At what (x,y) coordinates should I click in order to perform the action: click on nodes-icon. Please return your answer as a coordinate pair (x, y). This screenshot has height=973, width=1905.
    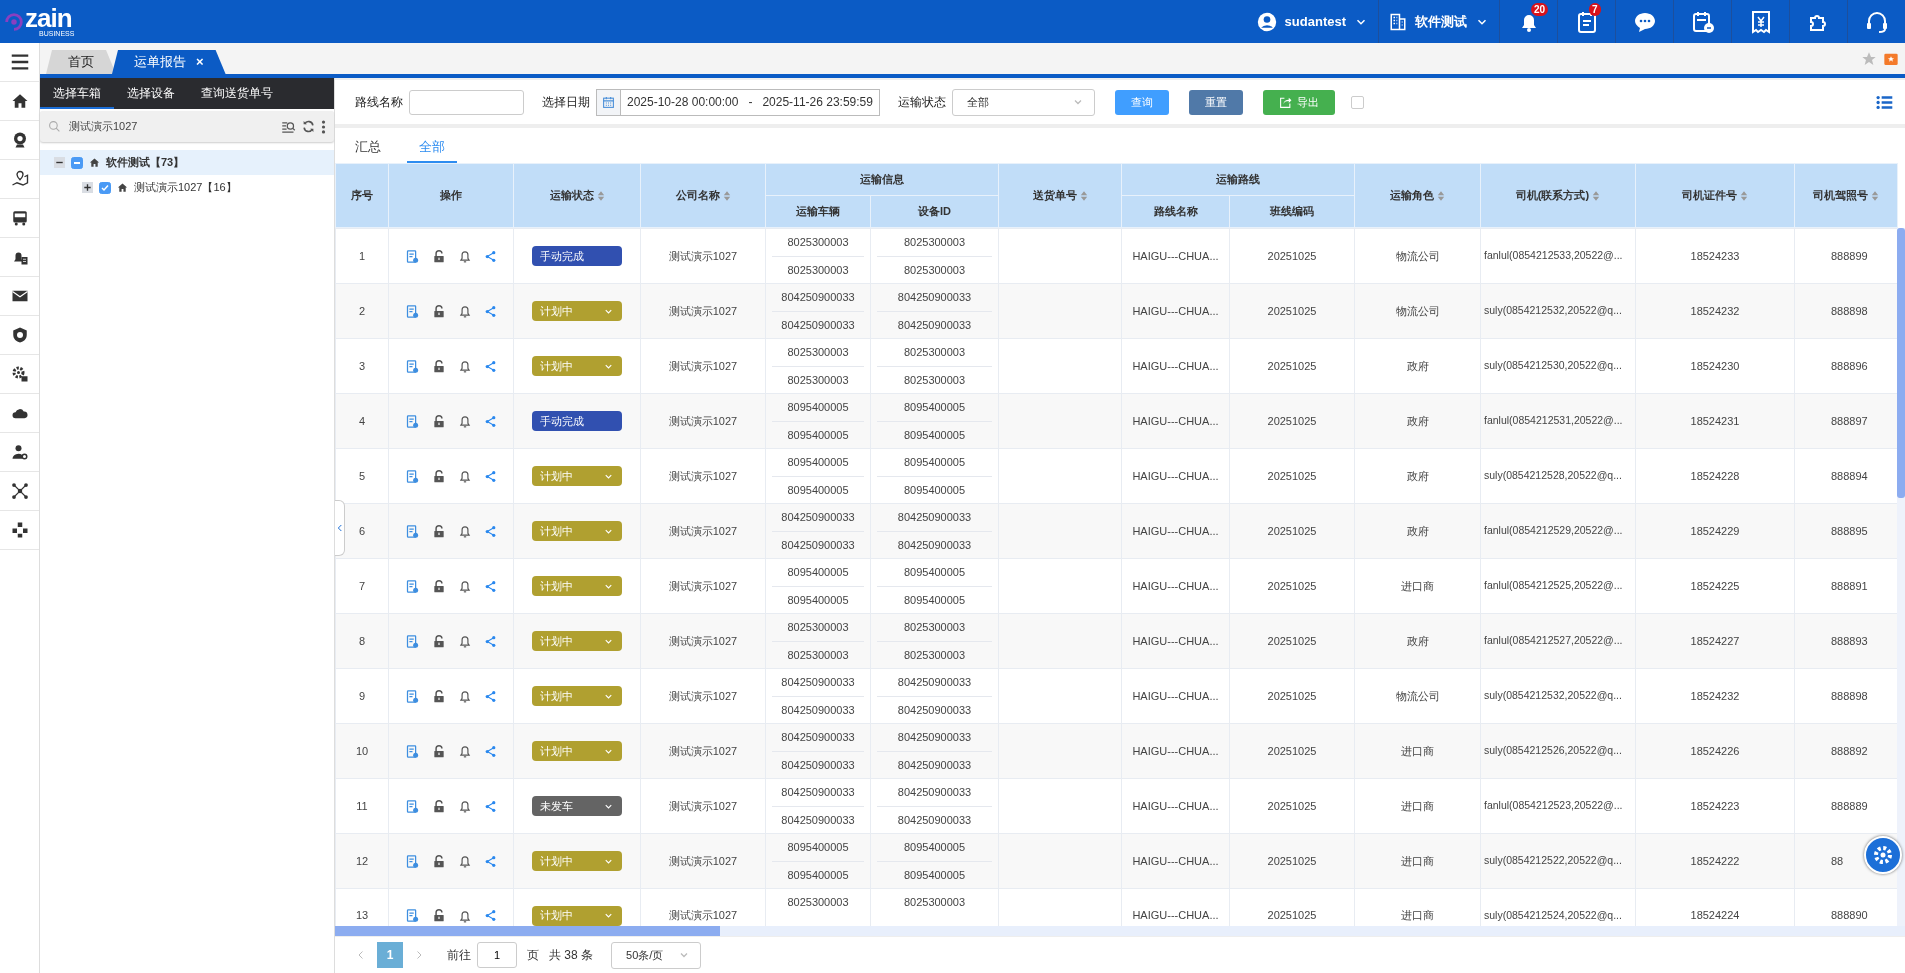
    Looking at the image, I should click on (19, 530).